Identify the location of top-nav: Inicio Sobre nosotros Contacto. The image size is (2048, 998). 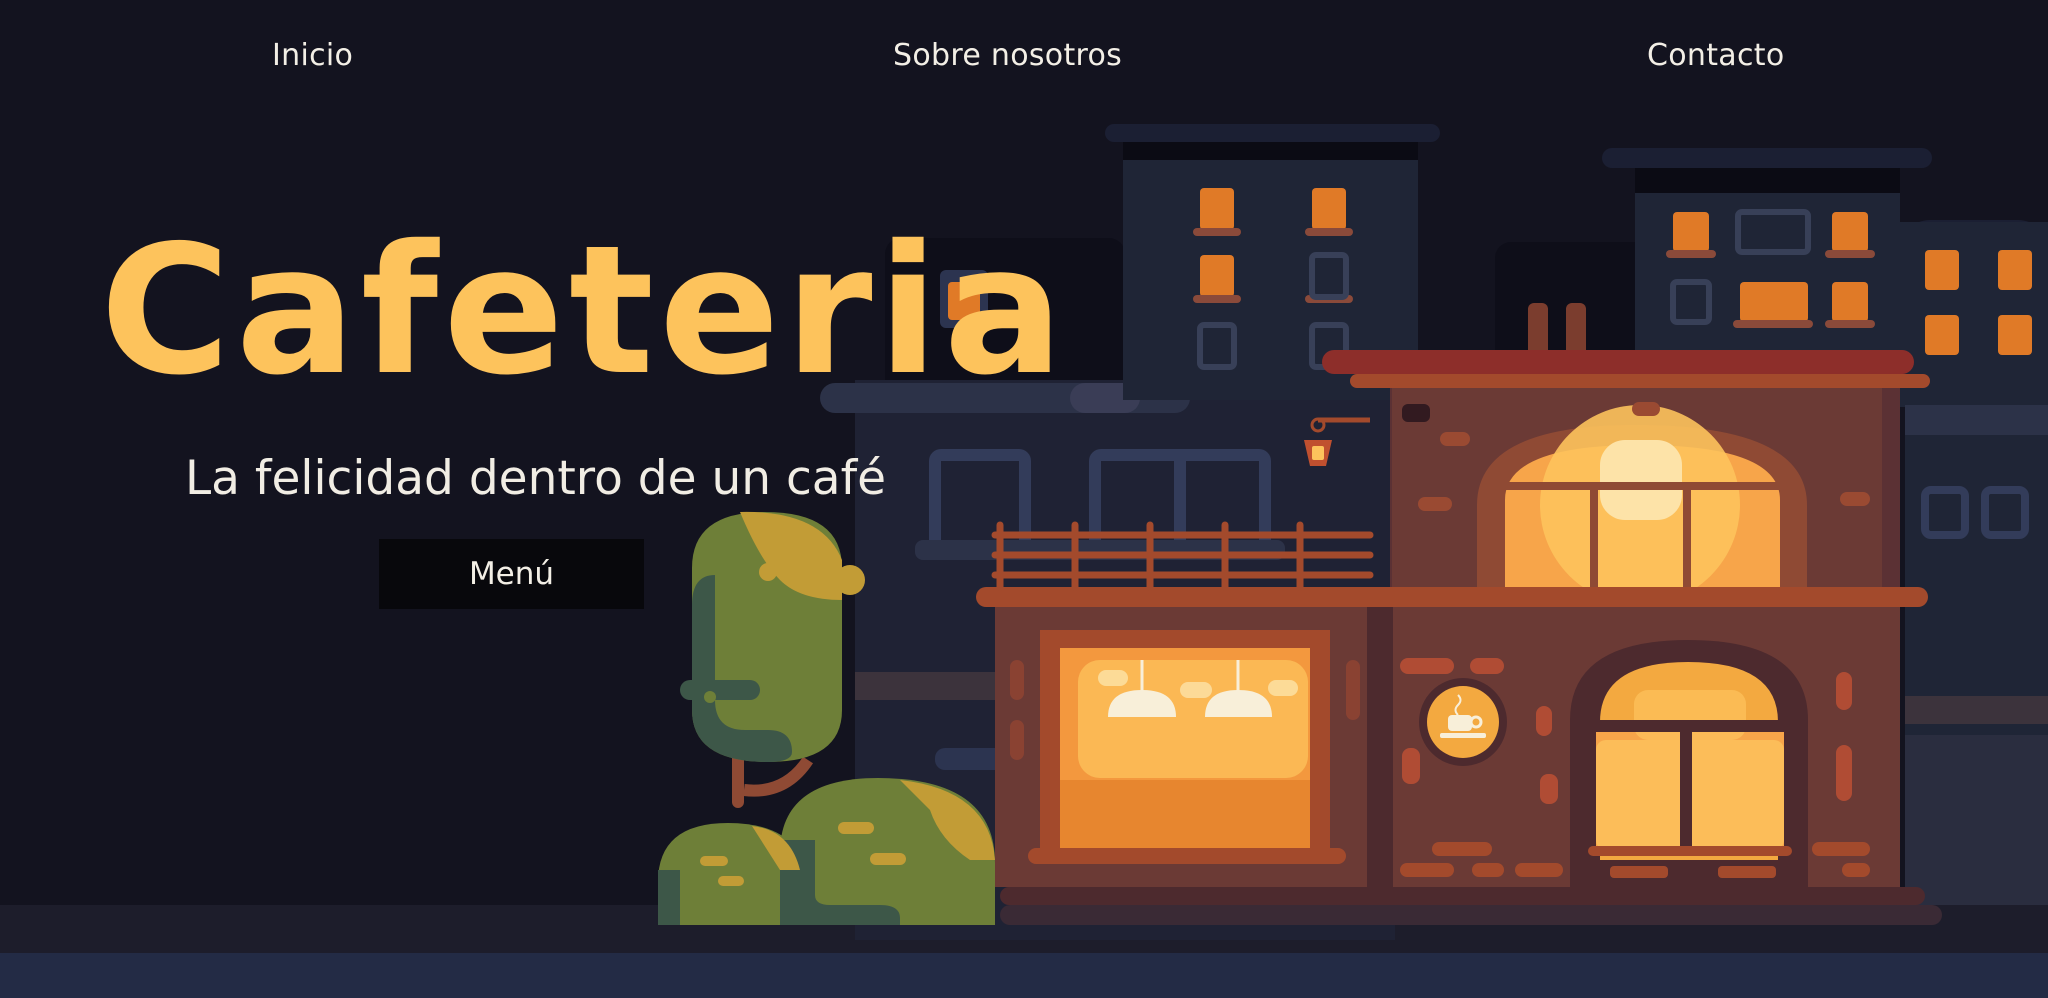
(1024, 59).